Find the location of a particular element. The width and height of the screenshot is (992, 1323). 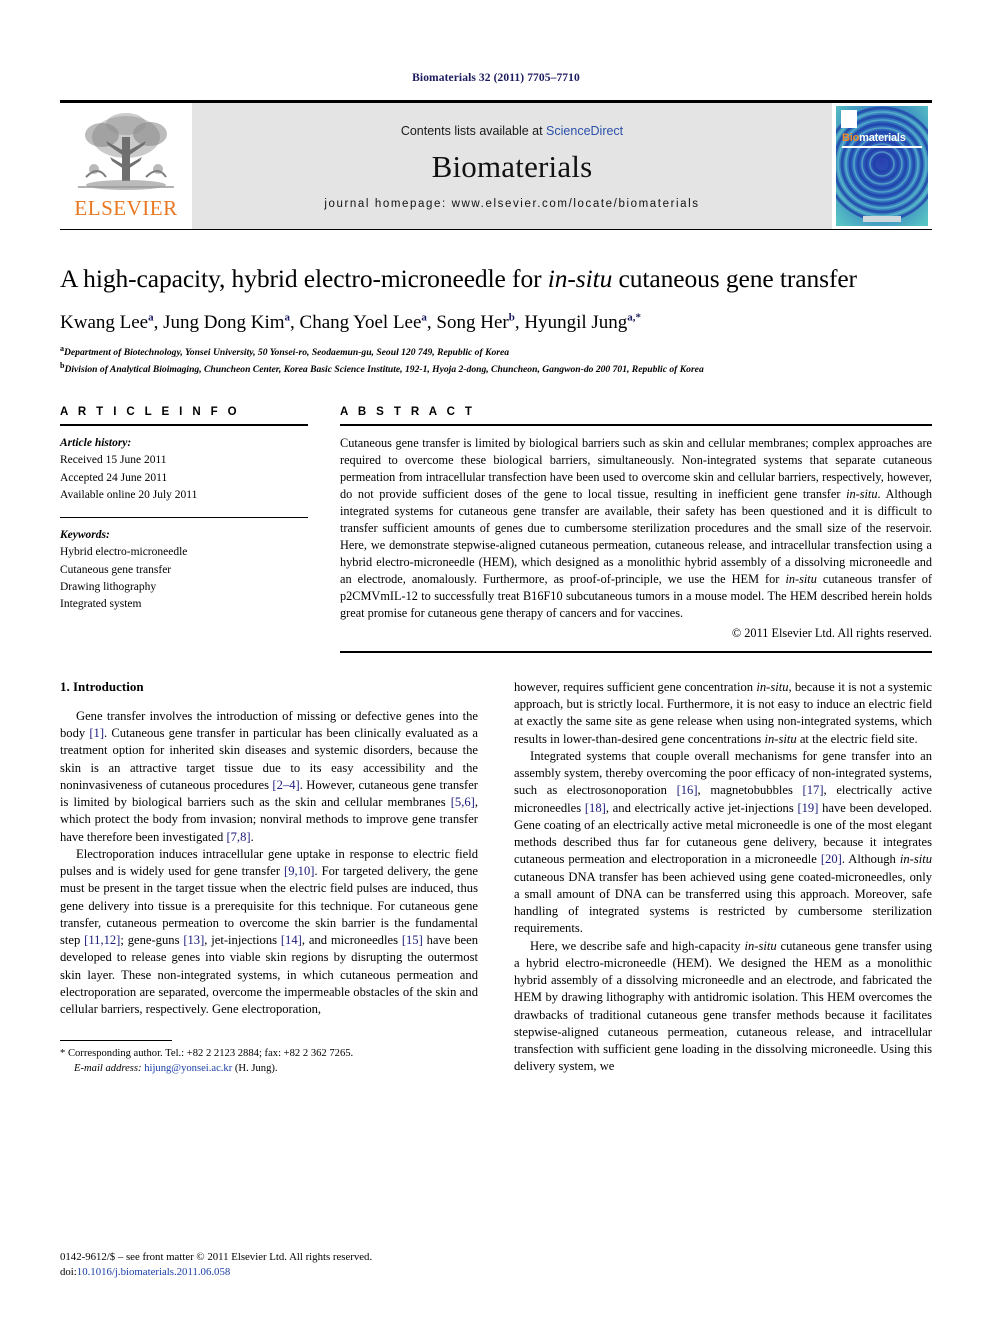

citation-ref: [9,10] is located at coordinates (299, 871).